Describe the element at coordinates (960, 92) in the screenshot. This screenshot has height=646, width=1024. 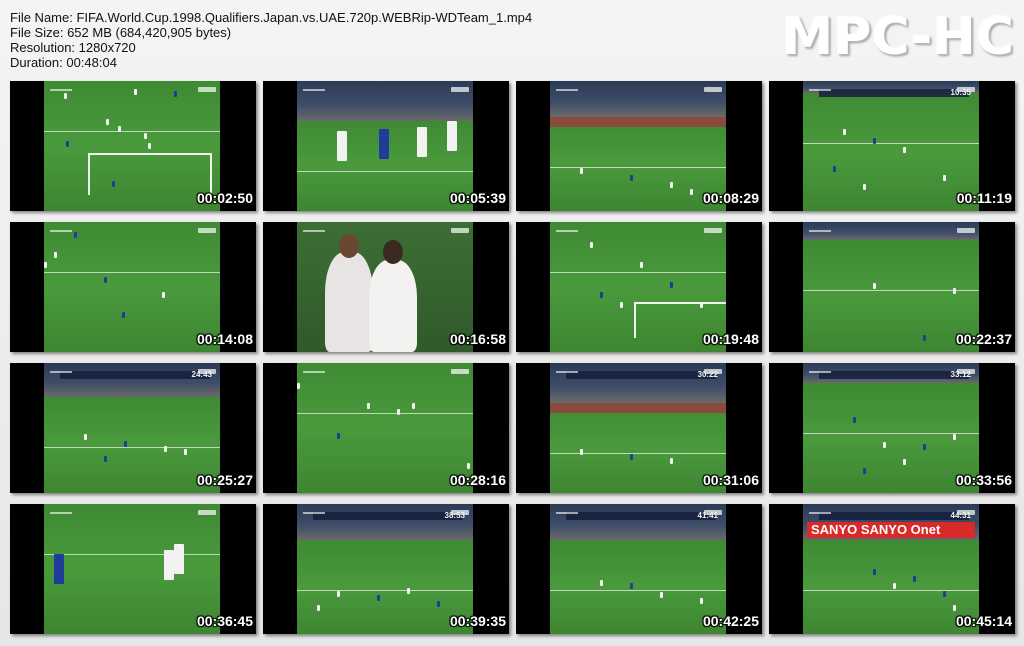
I see `match-clock: 10:35` at that location.